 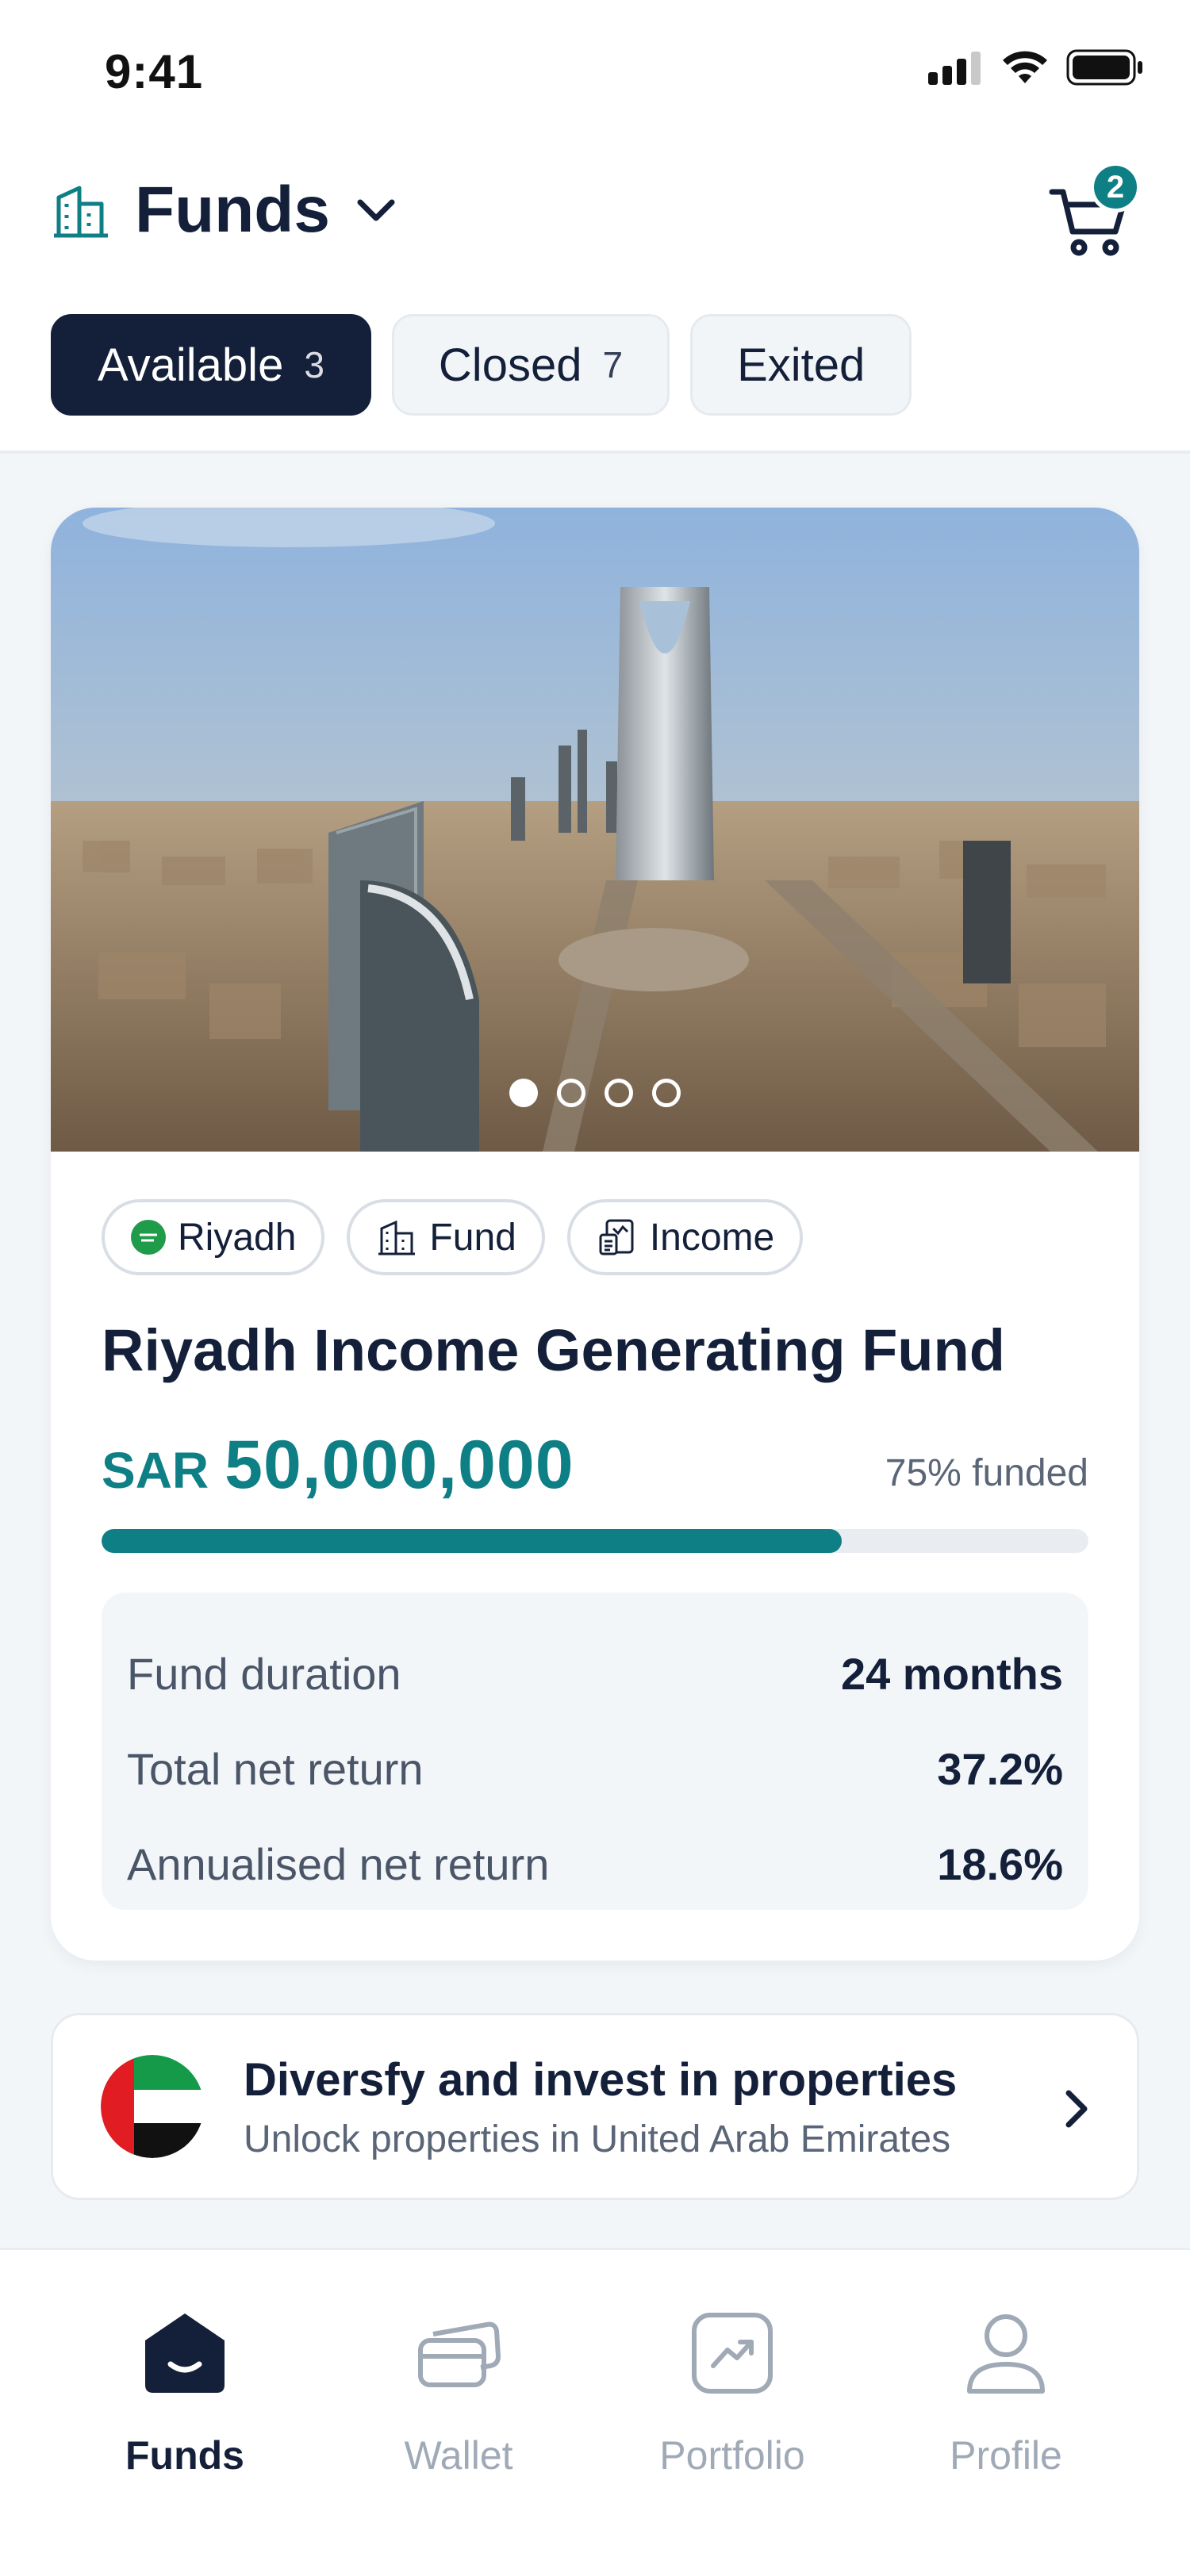 What do you see at coordinates (951, 1674) in the screenshot?
I see `stat-value: 24 months` at bounding box center [951, 1674].